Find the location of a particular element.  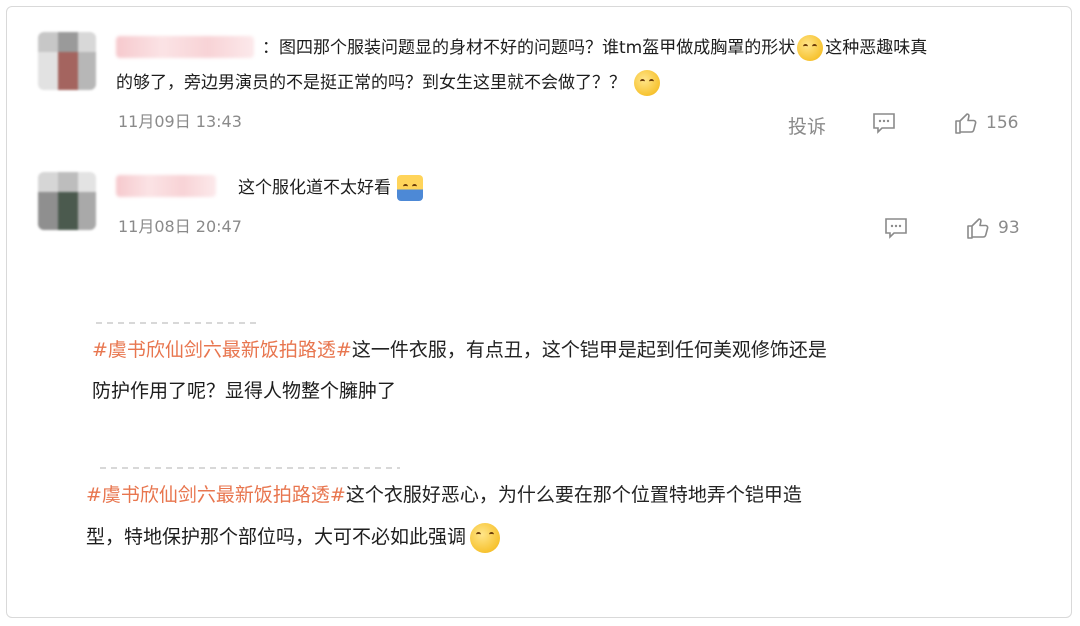

post-text-line2: 防护作用了呢？显得人物整个臃肿了 is located at coordinates (244, 391).